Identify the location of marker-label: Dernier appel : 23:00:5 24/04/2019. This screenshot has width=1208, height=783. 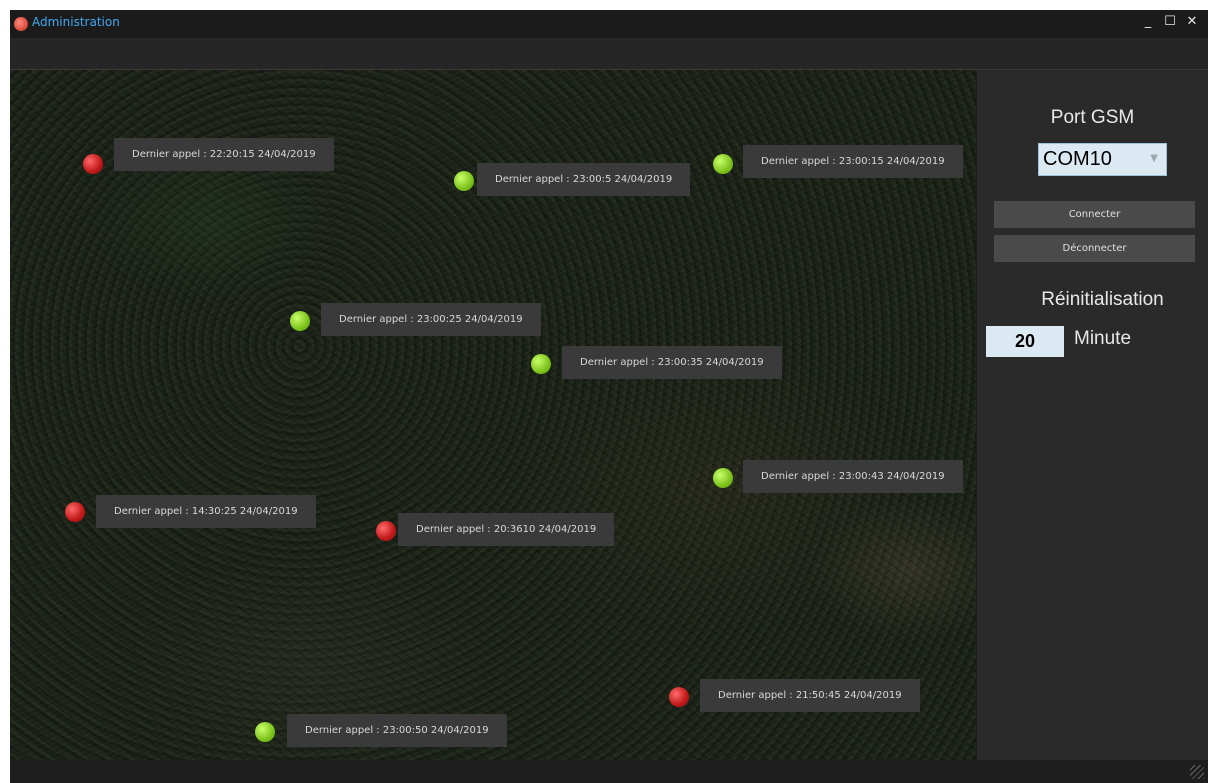
(584, 179).